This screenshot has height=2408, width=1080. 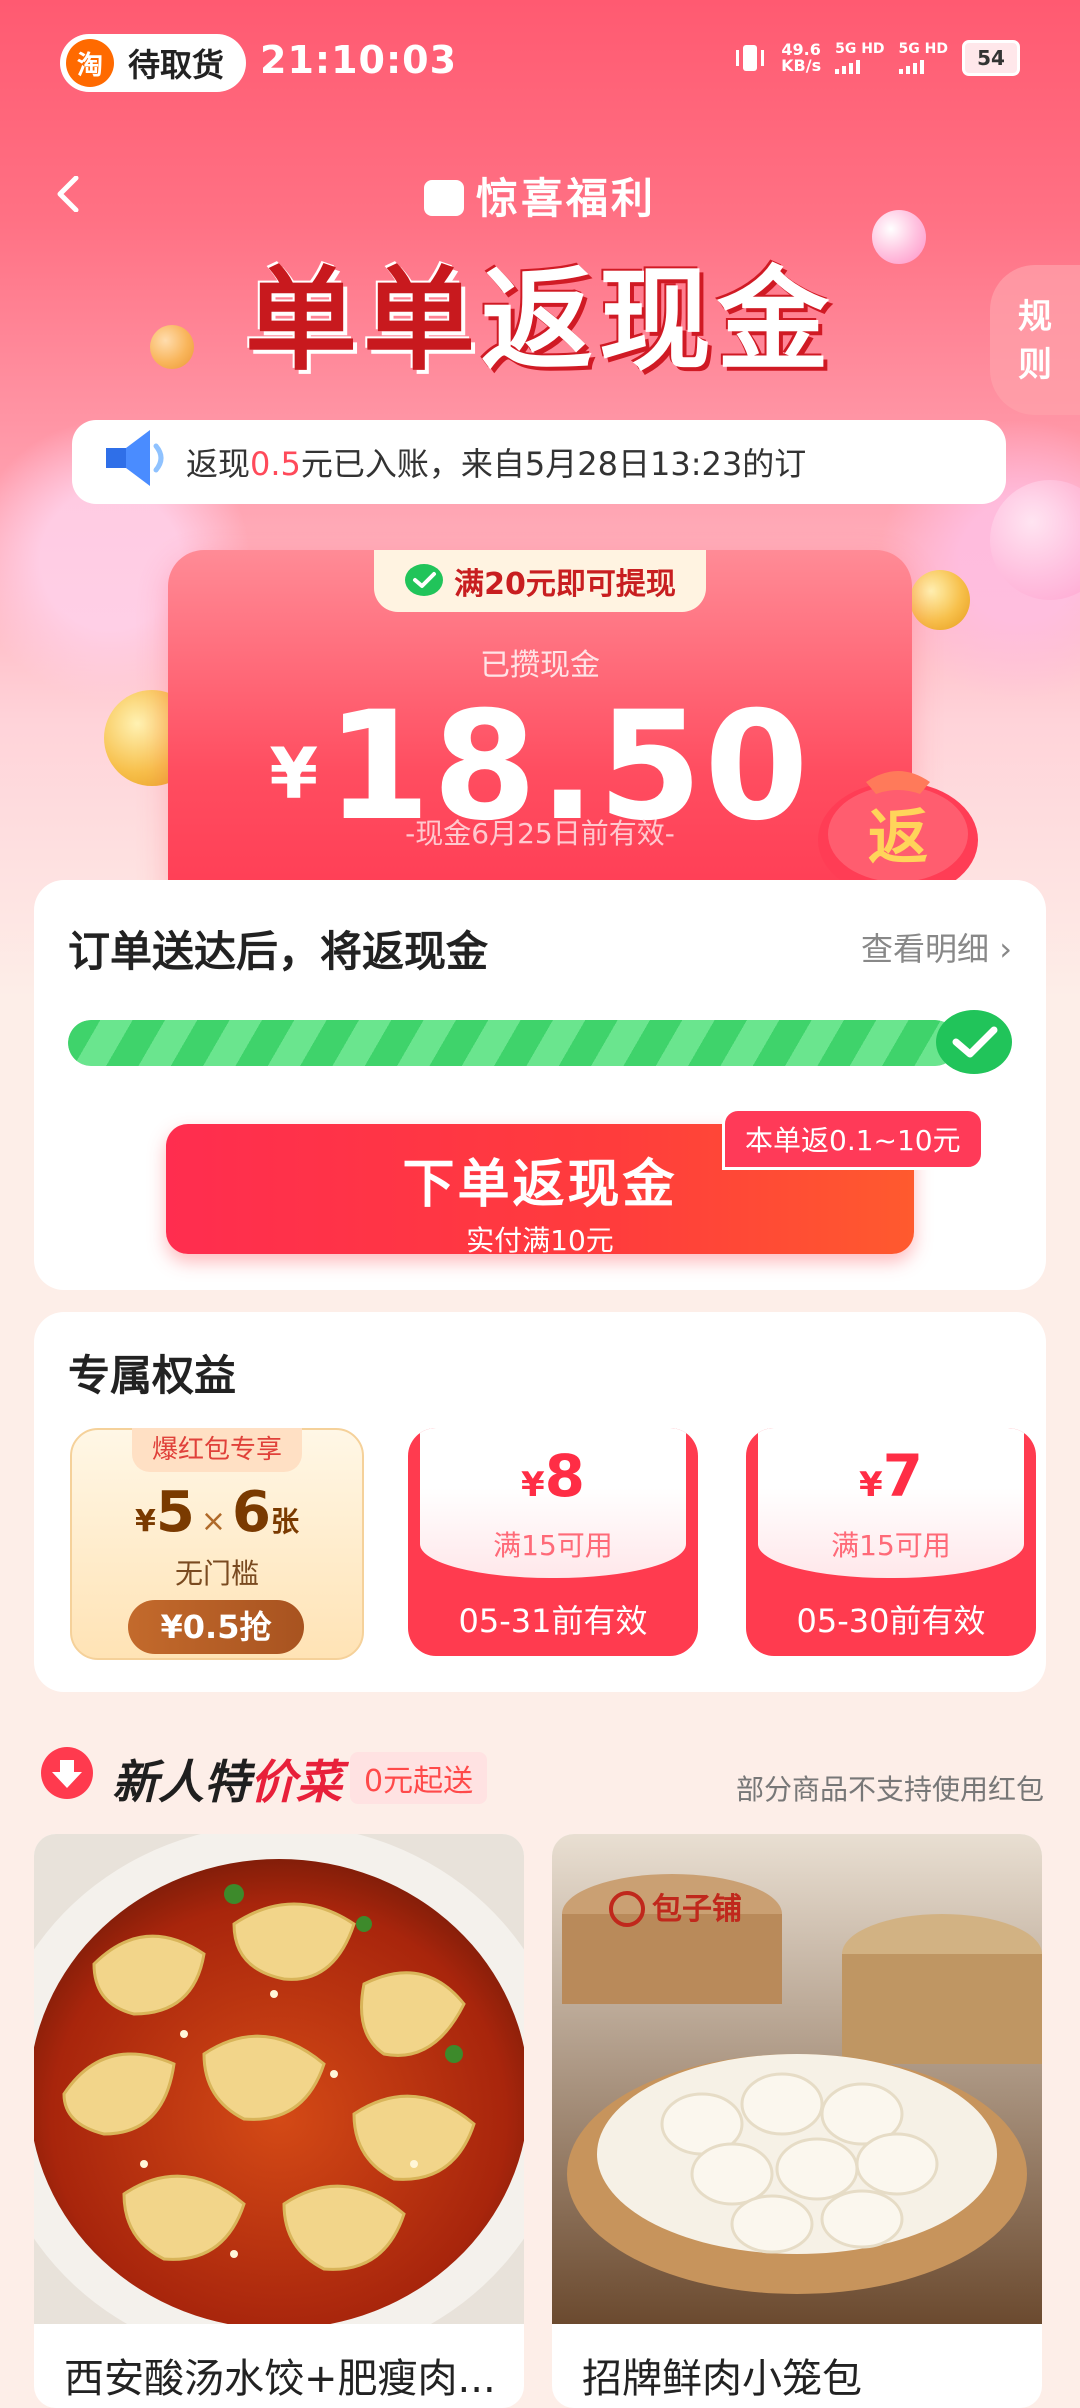 What do you see at coordinates (722, 2379) in the screenshot?
I see `product-name: 招牌鲜肉小笼包` at bounding box center [722, 2379].